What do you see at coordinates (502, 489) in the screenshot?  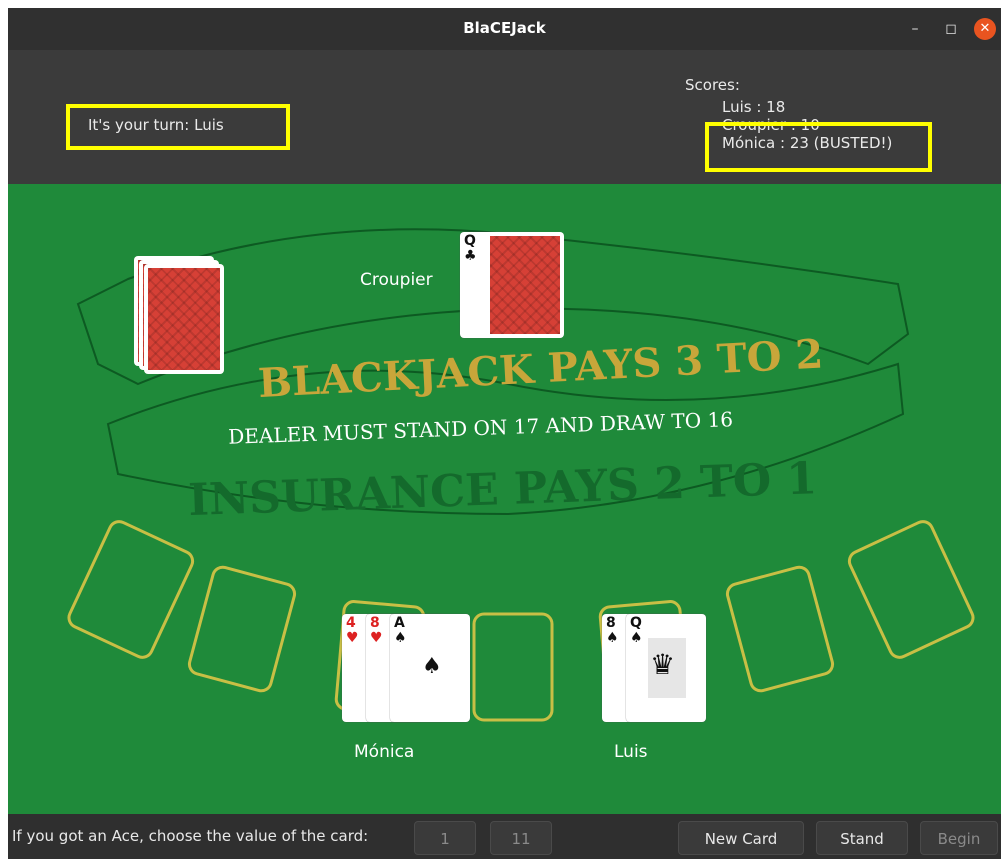 I see `banner-bottom-text: INSURANCE PAYS 2 TO 1` at bounding box center [502, 489].